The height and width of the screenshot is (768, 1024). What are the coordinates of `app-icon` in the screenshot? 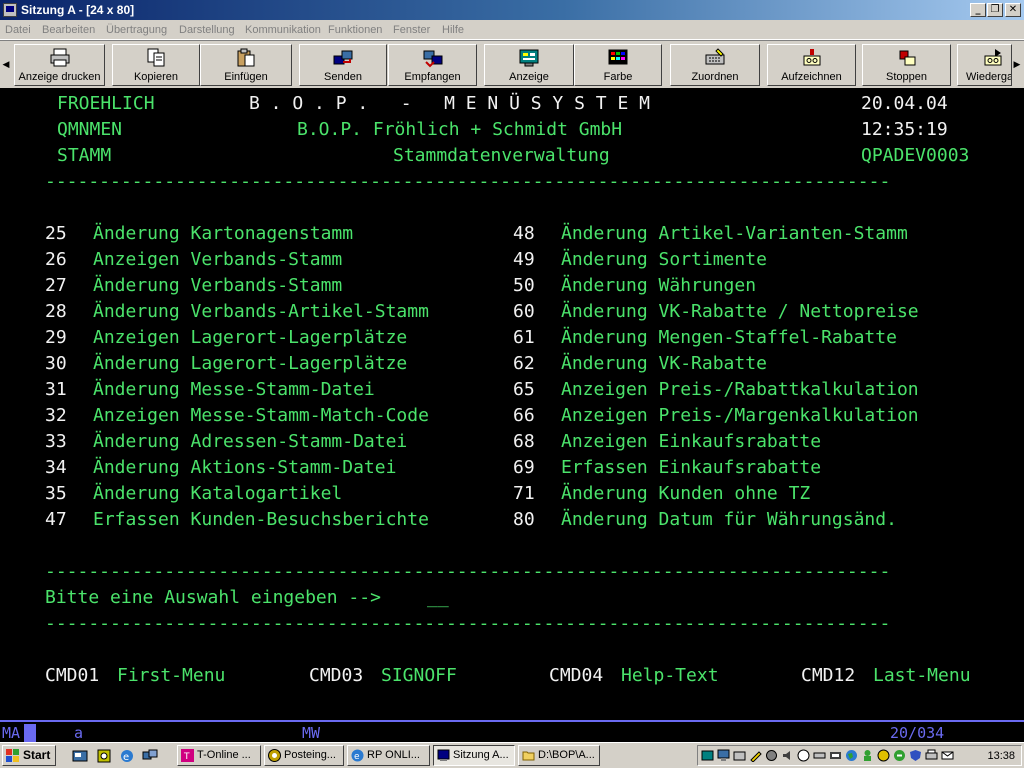 It's located at (10, 10).